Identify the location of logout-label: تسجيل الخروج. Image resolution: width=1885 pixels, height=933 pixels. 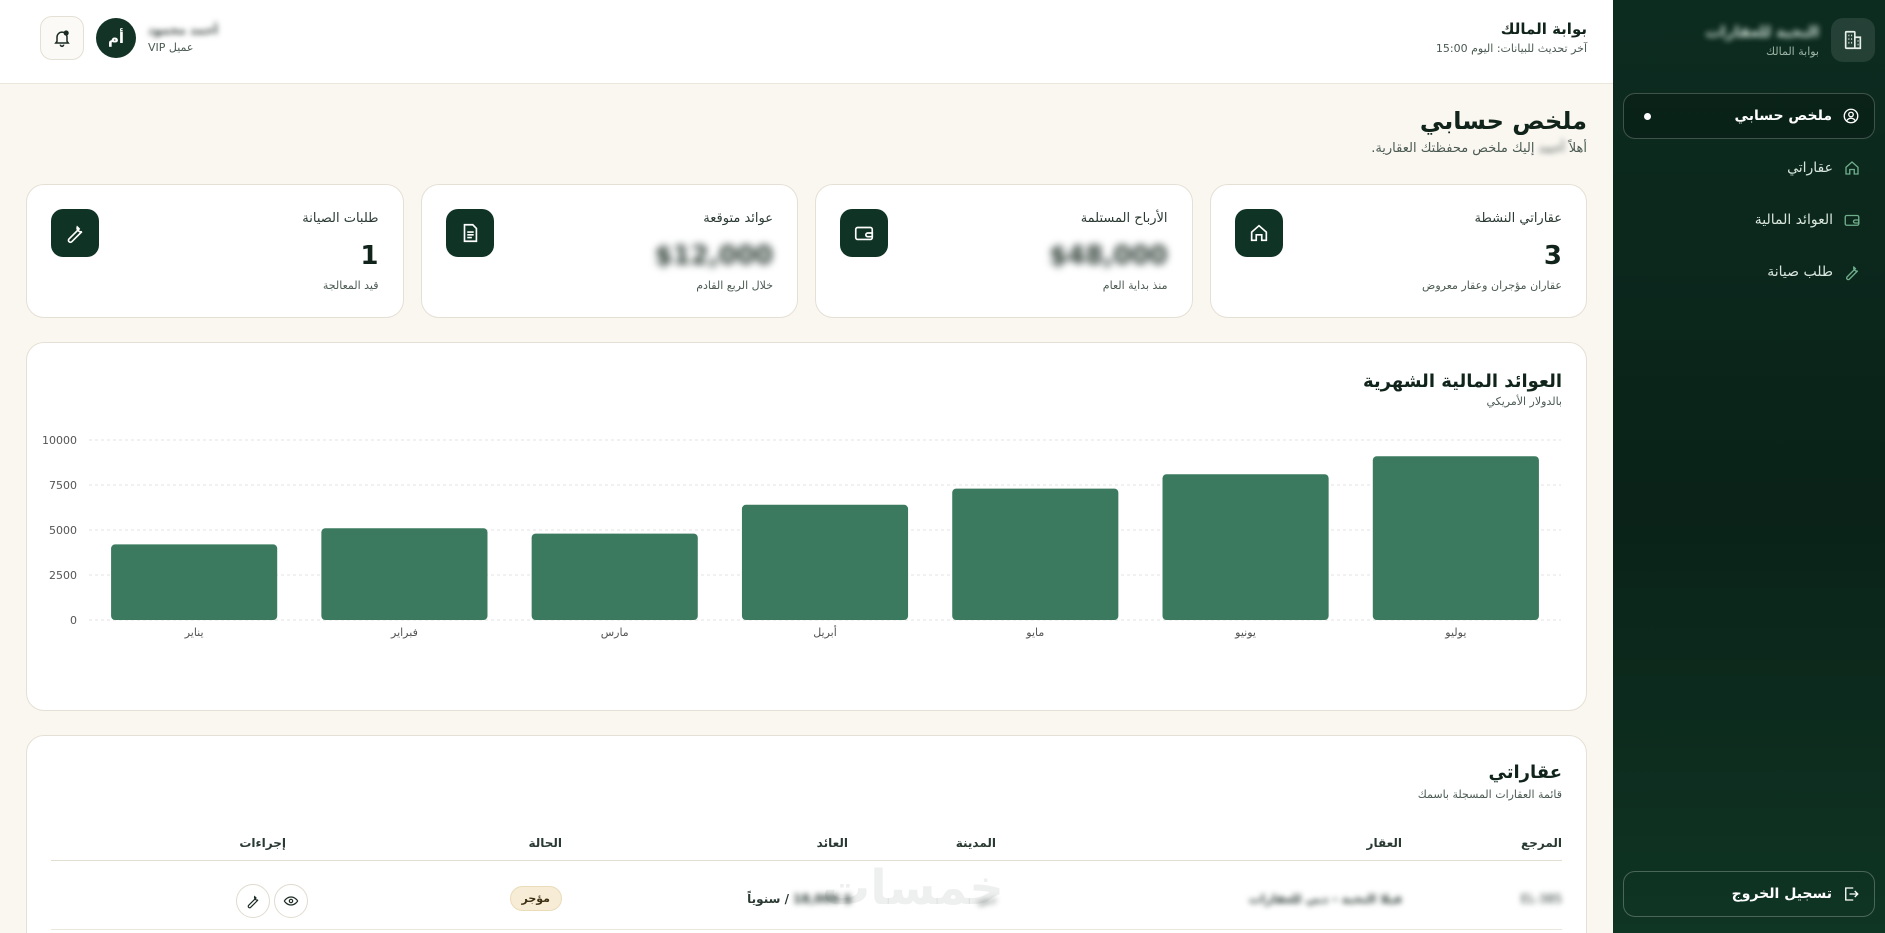
(1781, 894).